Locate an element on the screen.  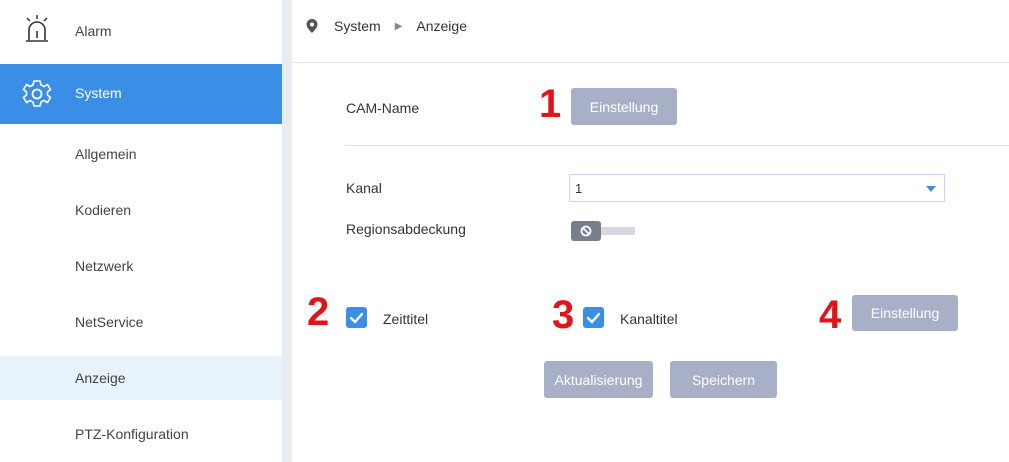
breadcrumb: System ▶ Anzeige is located at coordinates (386, 26).